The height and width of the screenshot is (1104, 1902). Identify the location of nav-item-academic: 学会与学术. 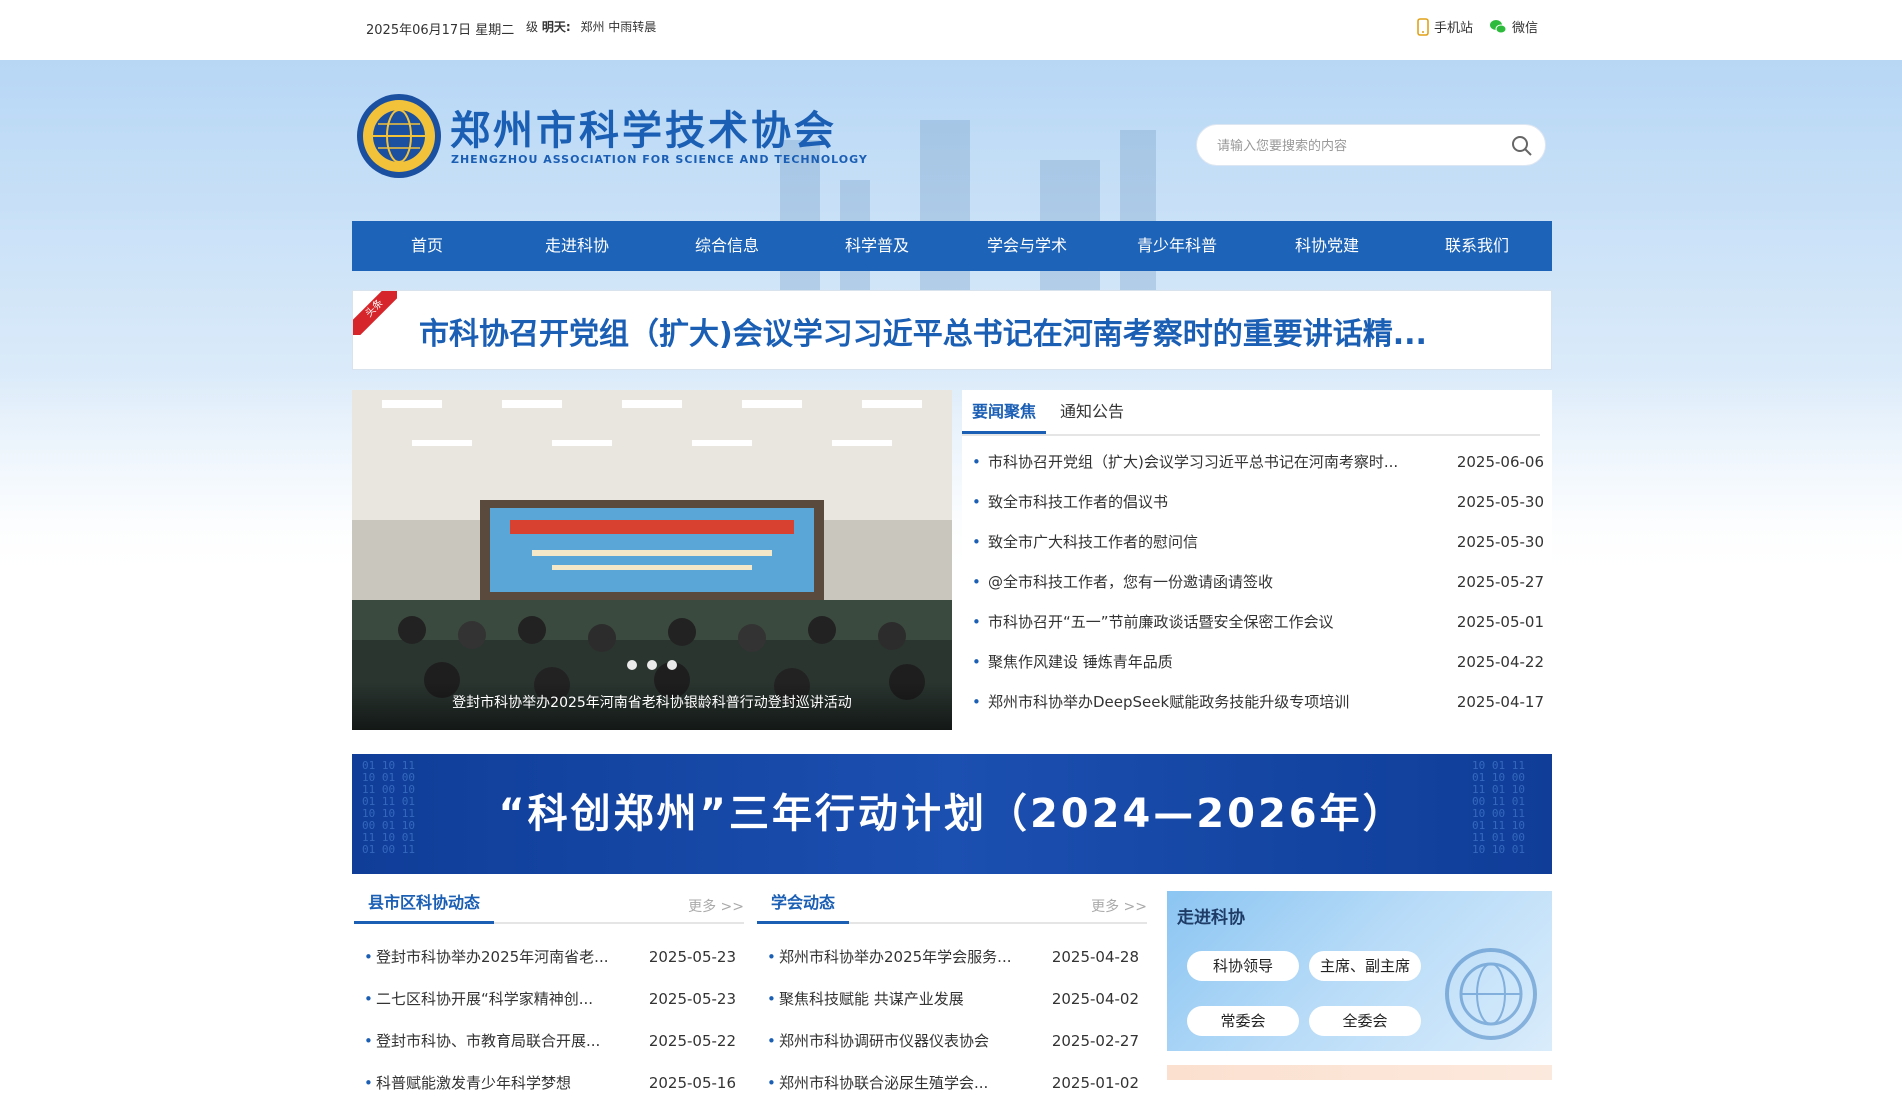
(1027, 246).